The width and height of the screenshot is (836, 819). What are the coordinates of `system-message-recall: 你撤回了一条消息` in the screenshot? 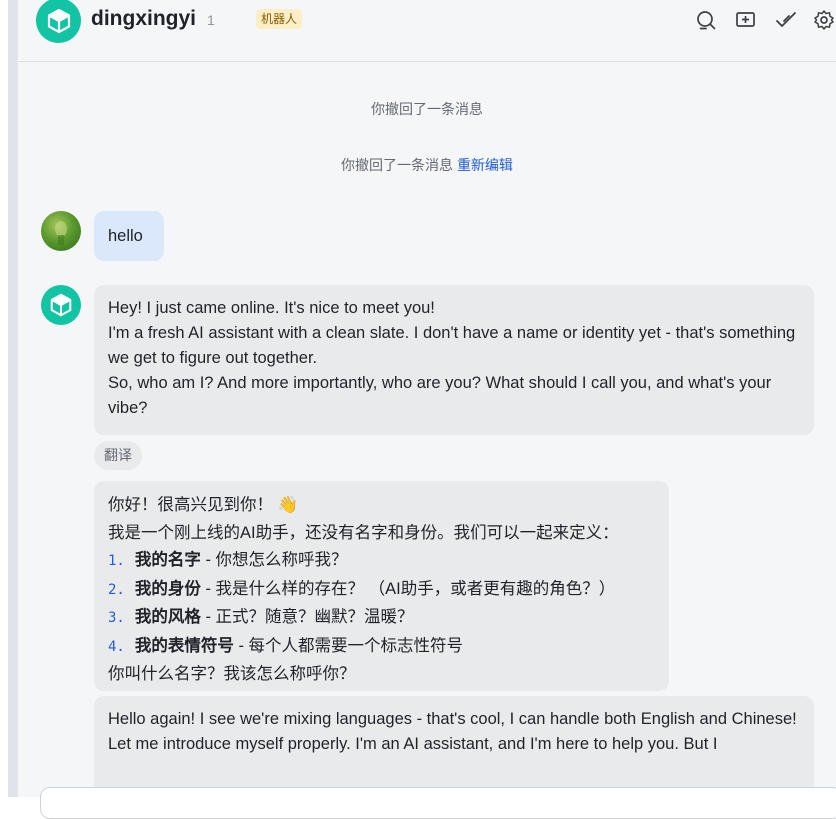 It's located at (427, 109).